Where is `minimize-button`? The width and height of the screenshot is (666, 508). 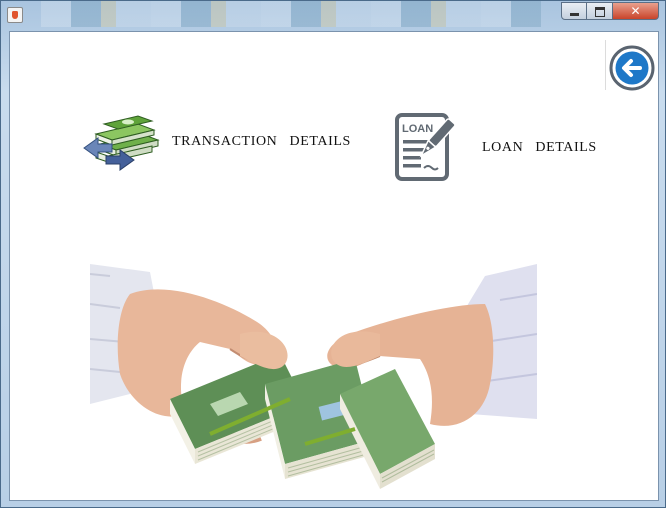
minimize-button is located at coordinates (574, 11).